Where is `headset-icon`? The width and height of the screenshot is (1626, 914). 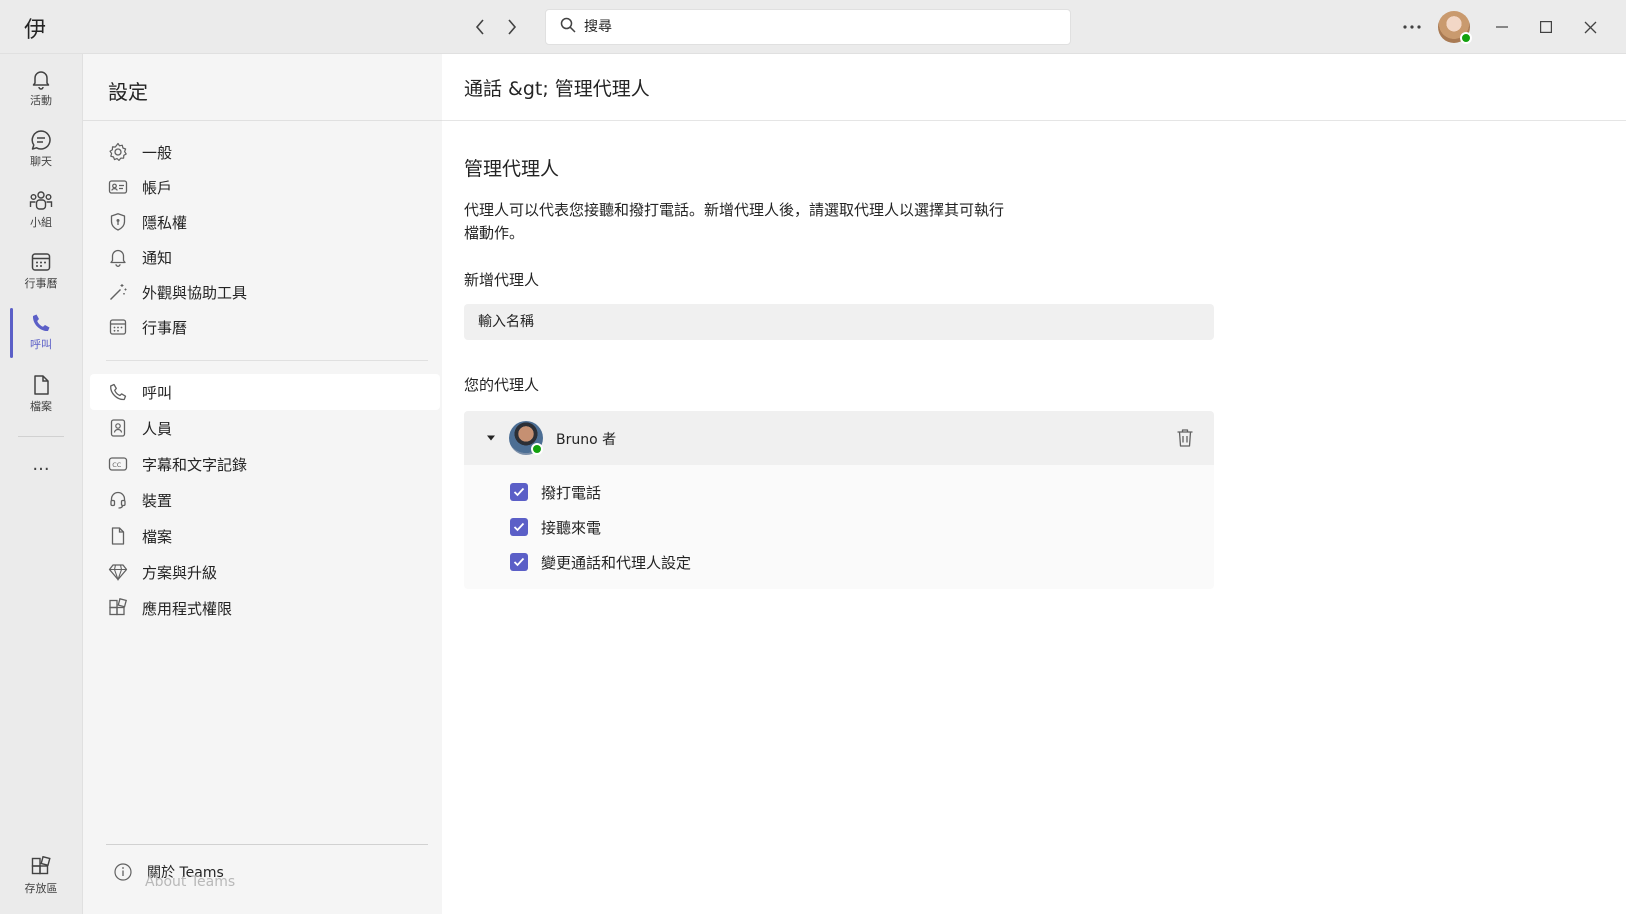 headset-icon is located at coordinates (118, 500).